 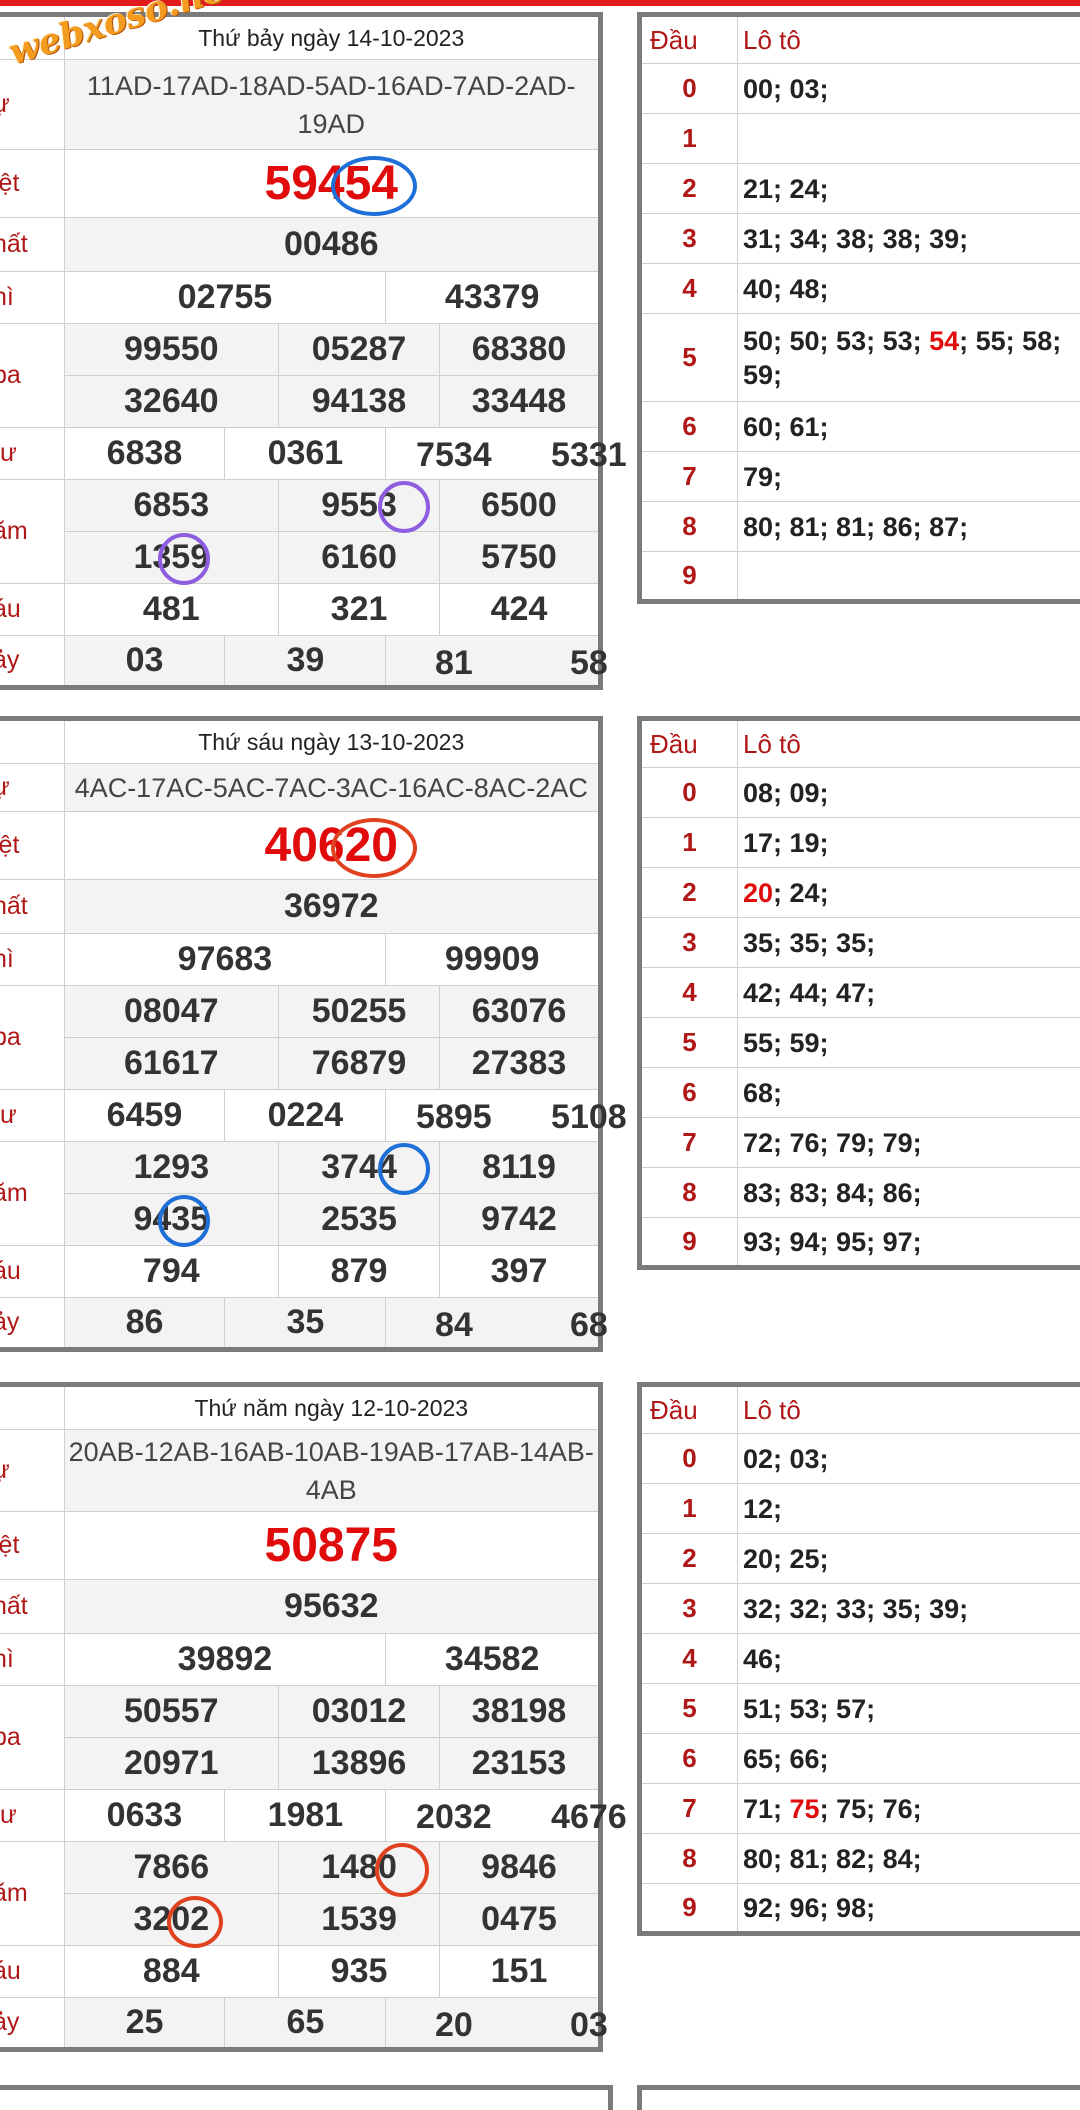 I want to click on third-prize: 94138, so click(x=359, y=402).